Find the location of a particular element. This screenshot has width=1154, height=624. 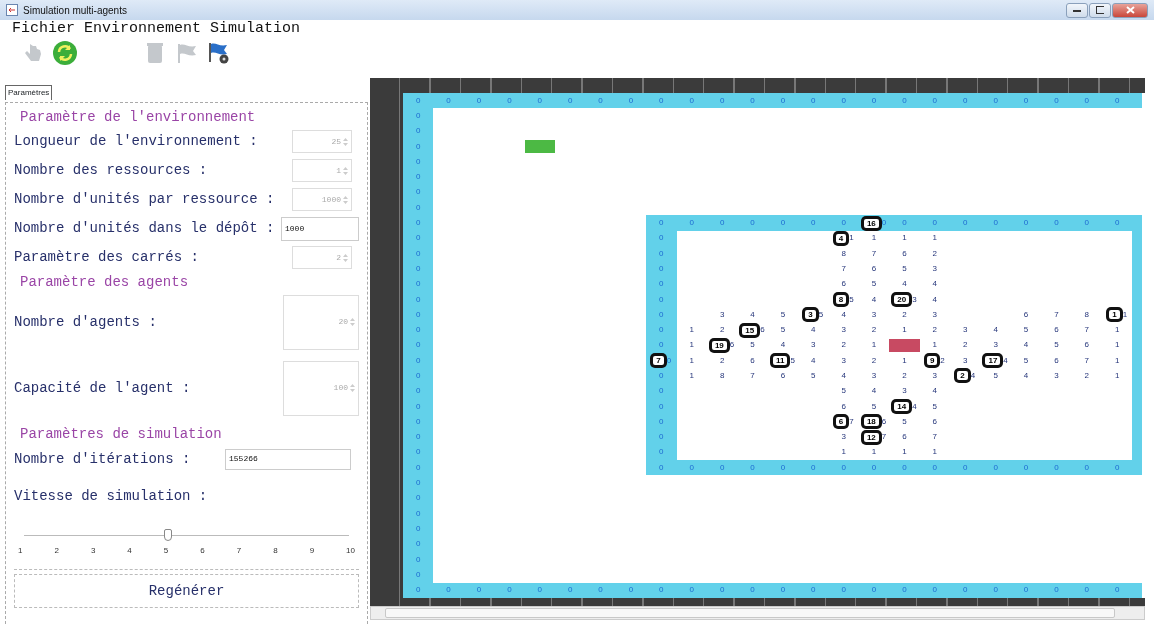

agent-marker: 18 is located at coordinates (871, 422).